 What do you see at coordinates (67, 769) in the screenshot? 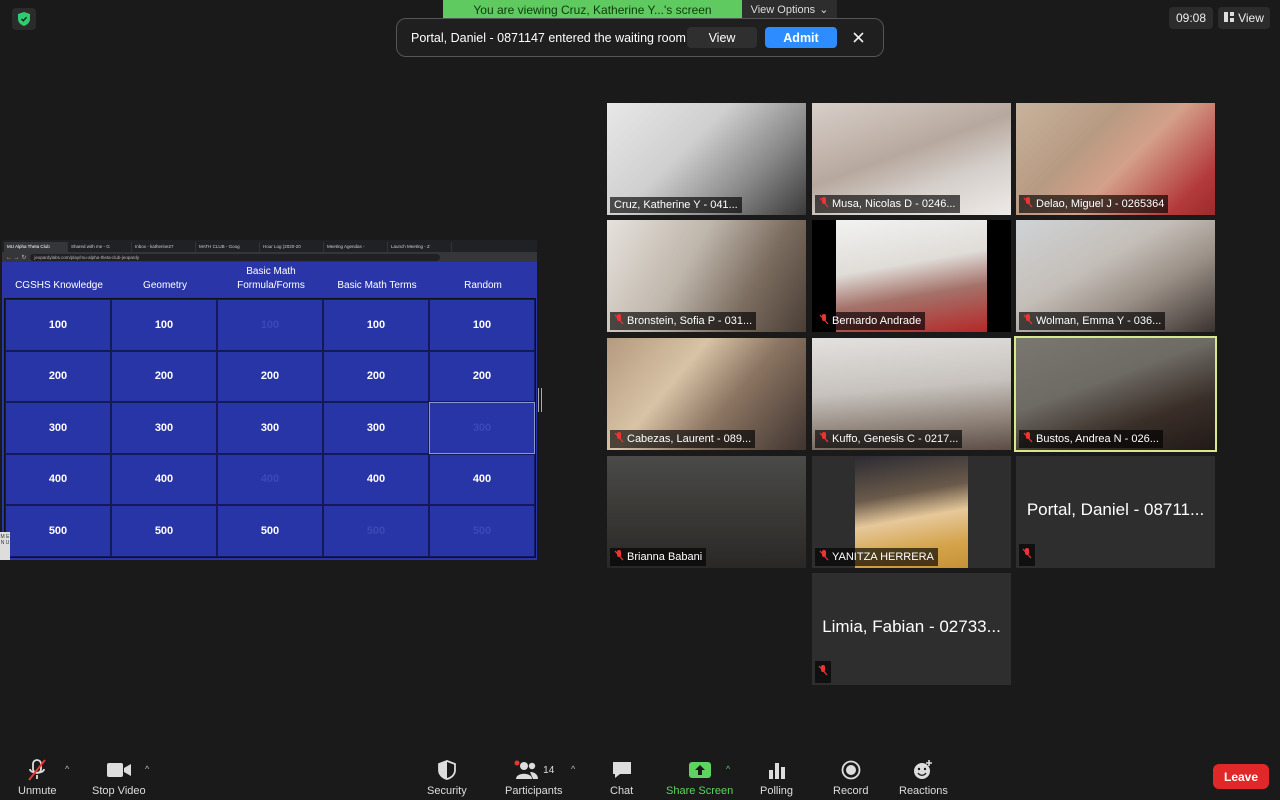
I see `audio-options-caret-icon: ^` at bounding box center [67, 769].